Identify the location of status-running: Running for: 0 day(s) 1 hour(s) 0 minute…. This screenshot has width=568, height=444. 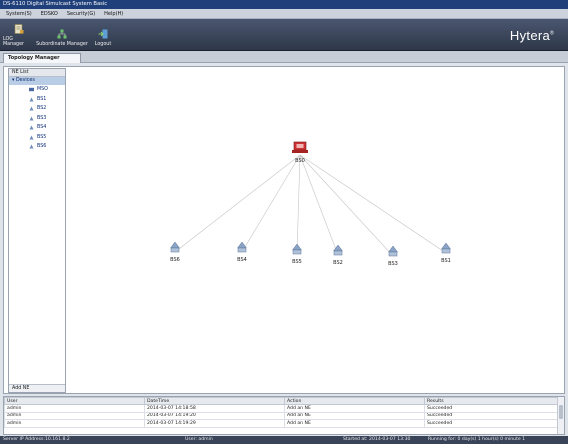
(477, 439).